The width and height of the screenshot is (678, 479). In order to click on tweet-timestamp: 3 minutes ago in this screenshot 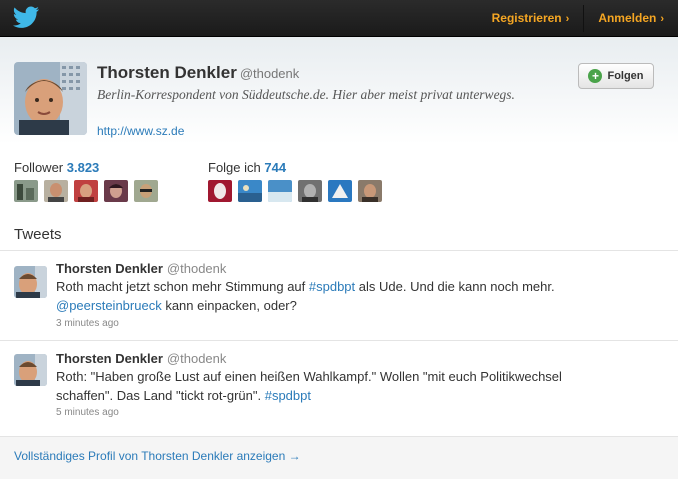, I will do `click(87, 323)`.